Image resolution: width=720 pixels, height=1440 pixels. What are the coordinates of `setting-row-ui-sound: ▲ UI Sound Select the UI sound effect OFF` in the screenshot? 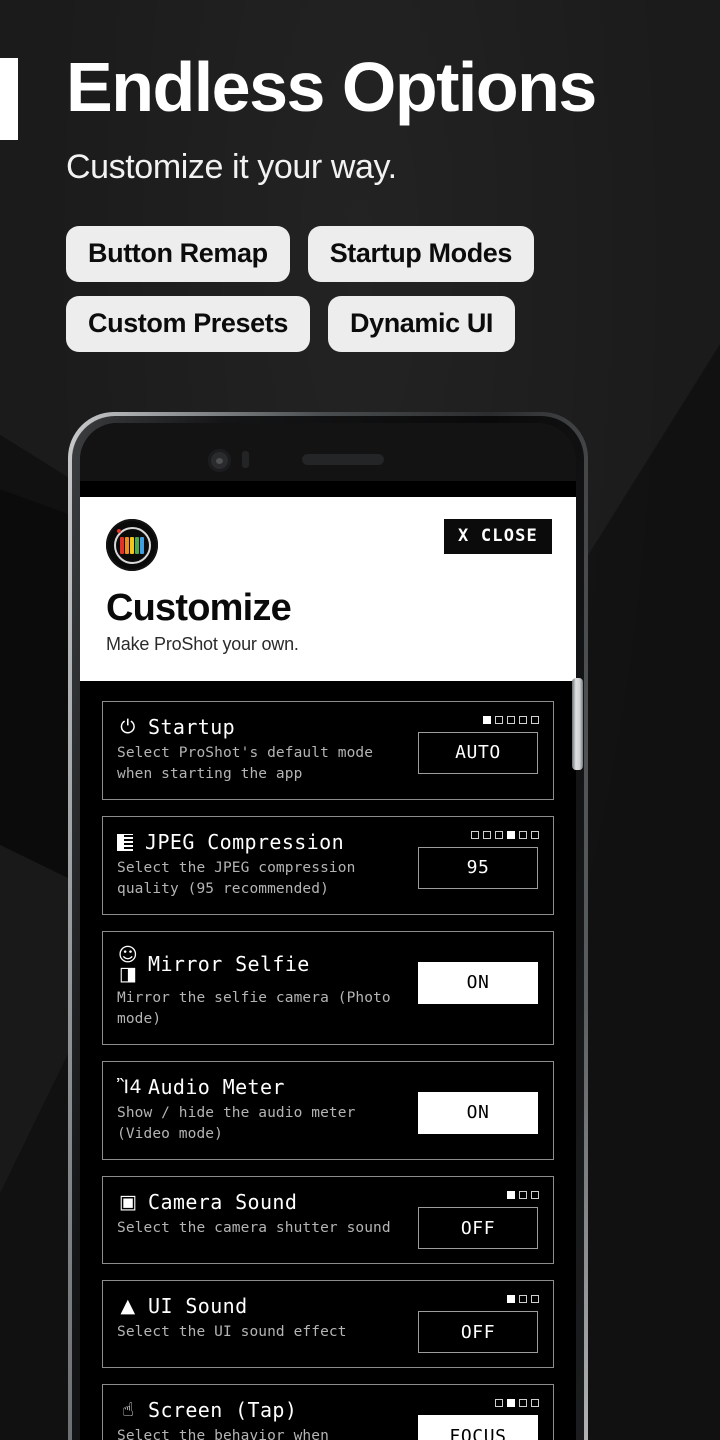 It's located at (328, 1324).